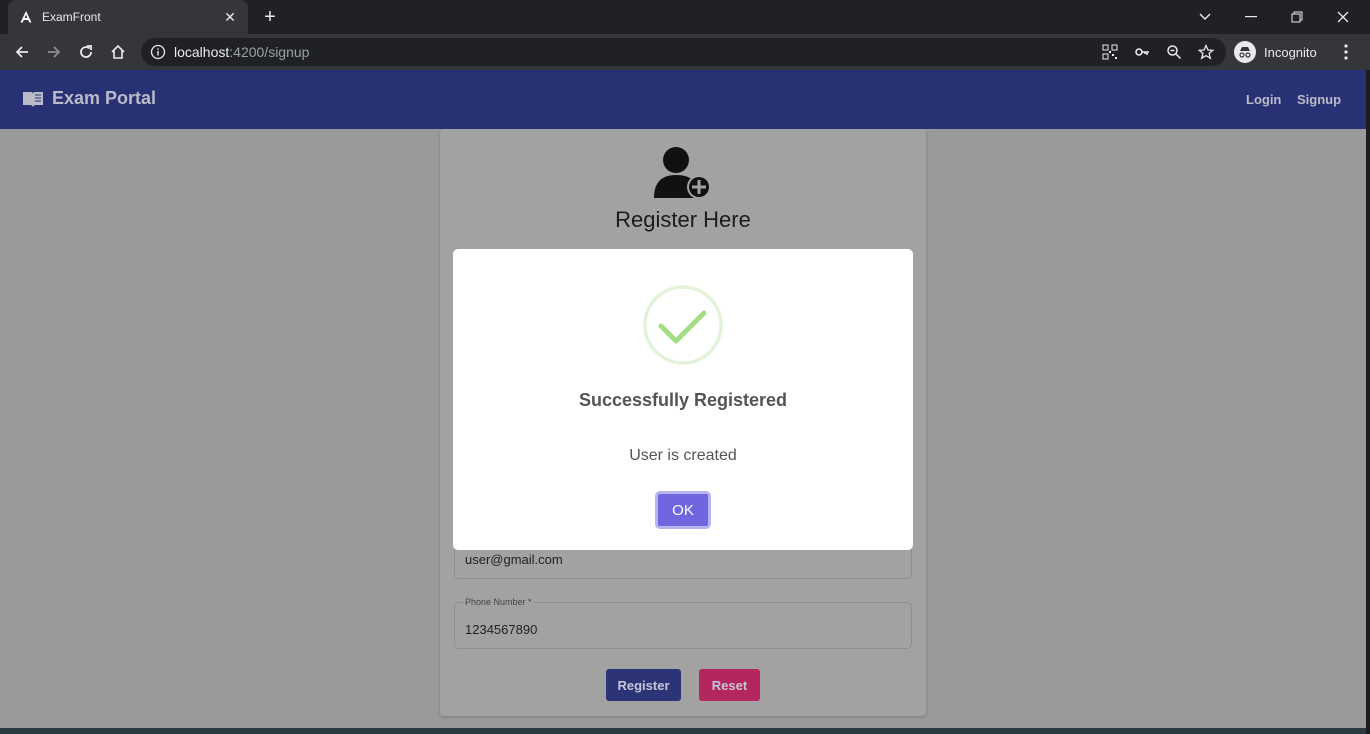 The height and width of the screenshot is (734, 1370). What do you see at coordinates (22, 52) in the screenshot?
I see `back-icon` at bounding box center [22, 52].